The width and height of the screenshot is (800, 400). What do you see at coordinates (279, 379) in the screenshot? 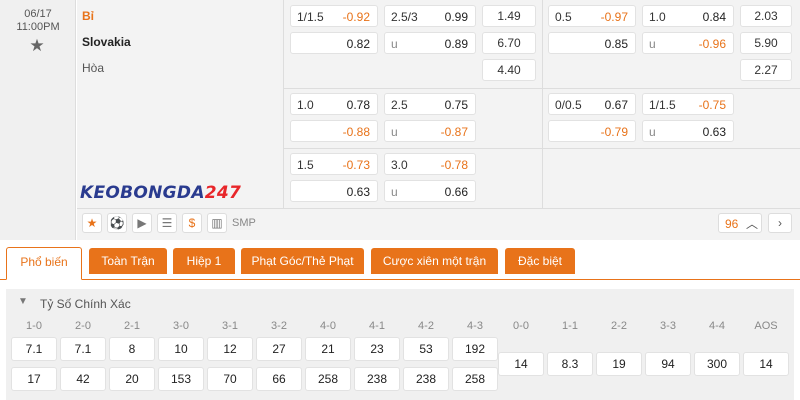
I see `score-odd-away: 66` at bounding box center [279, 379].